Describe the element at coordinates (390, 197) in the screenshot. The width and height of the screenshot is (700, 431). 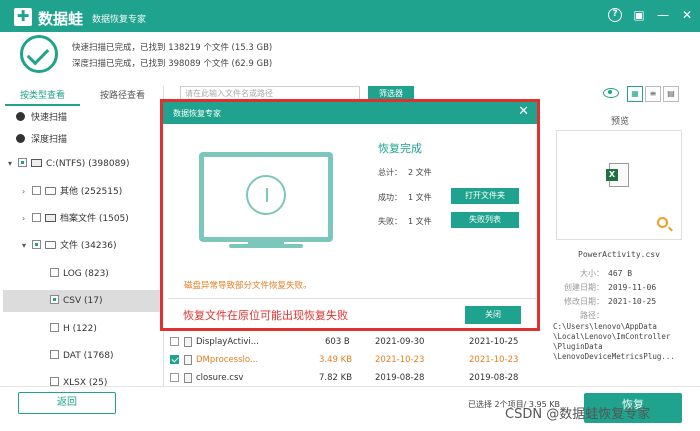
I see `success-label: 成功：` at that location.